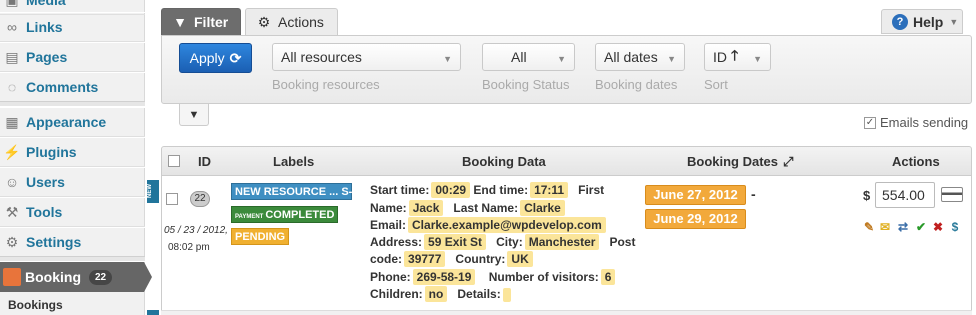 Image resolution: width=976 pixels, height=315 pixels. What do you see at coordinates (608, 277) in the screenshot?
I see `visitors-value: 6` at bounding box center [608, 277].